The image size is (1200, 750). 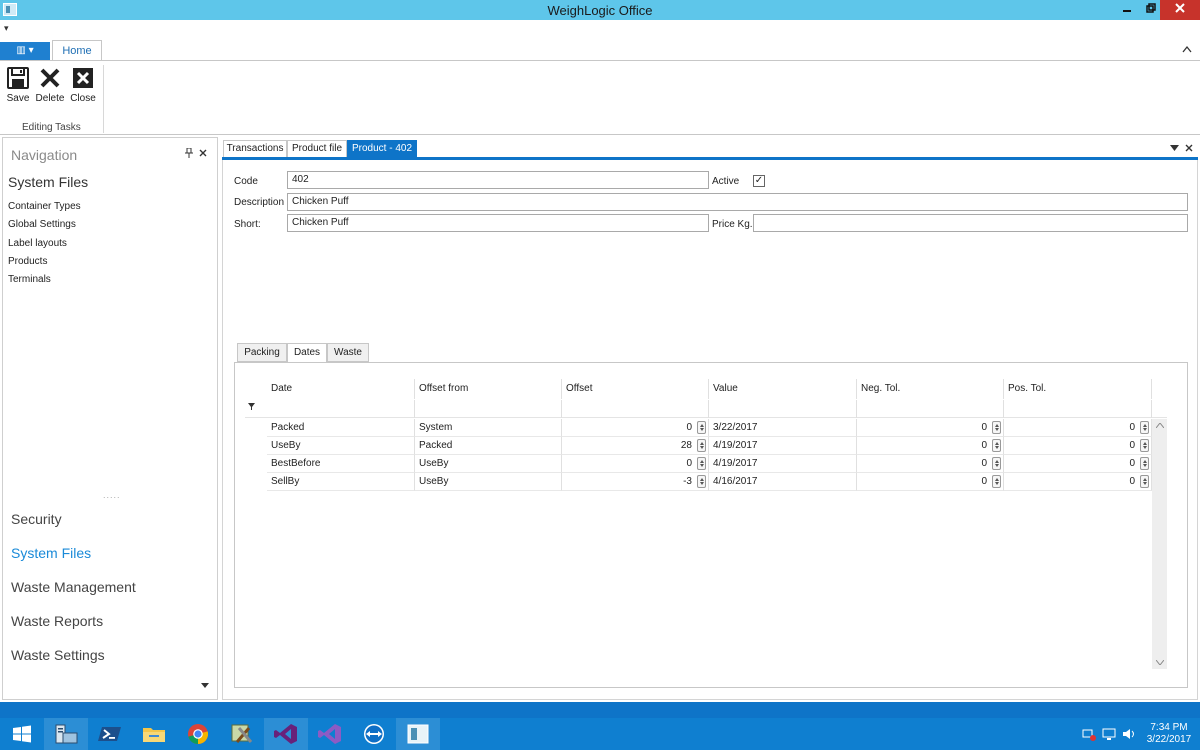 I want to click on tab-product-file: Product file, so click(x=317, y=149).